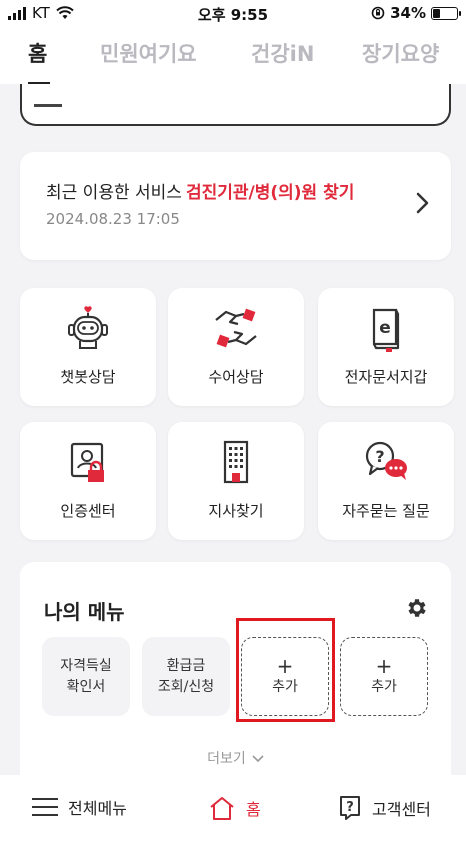 This screenshot has width=466, height=841. I want to click on building-icon, so click(236, 462).